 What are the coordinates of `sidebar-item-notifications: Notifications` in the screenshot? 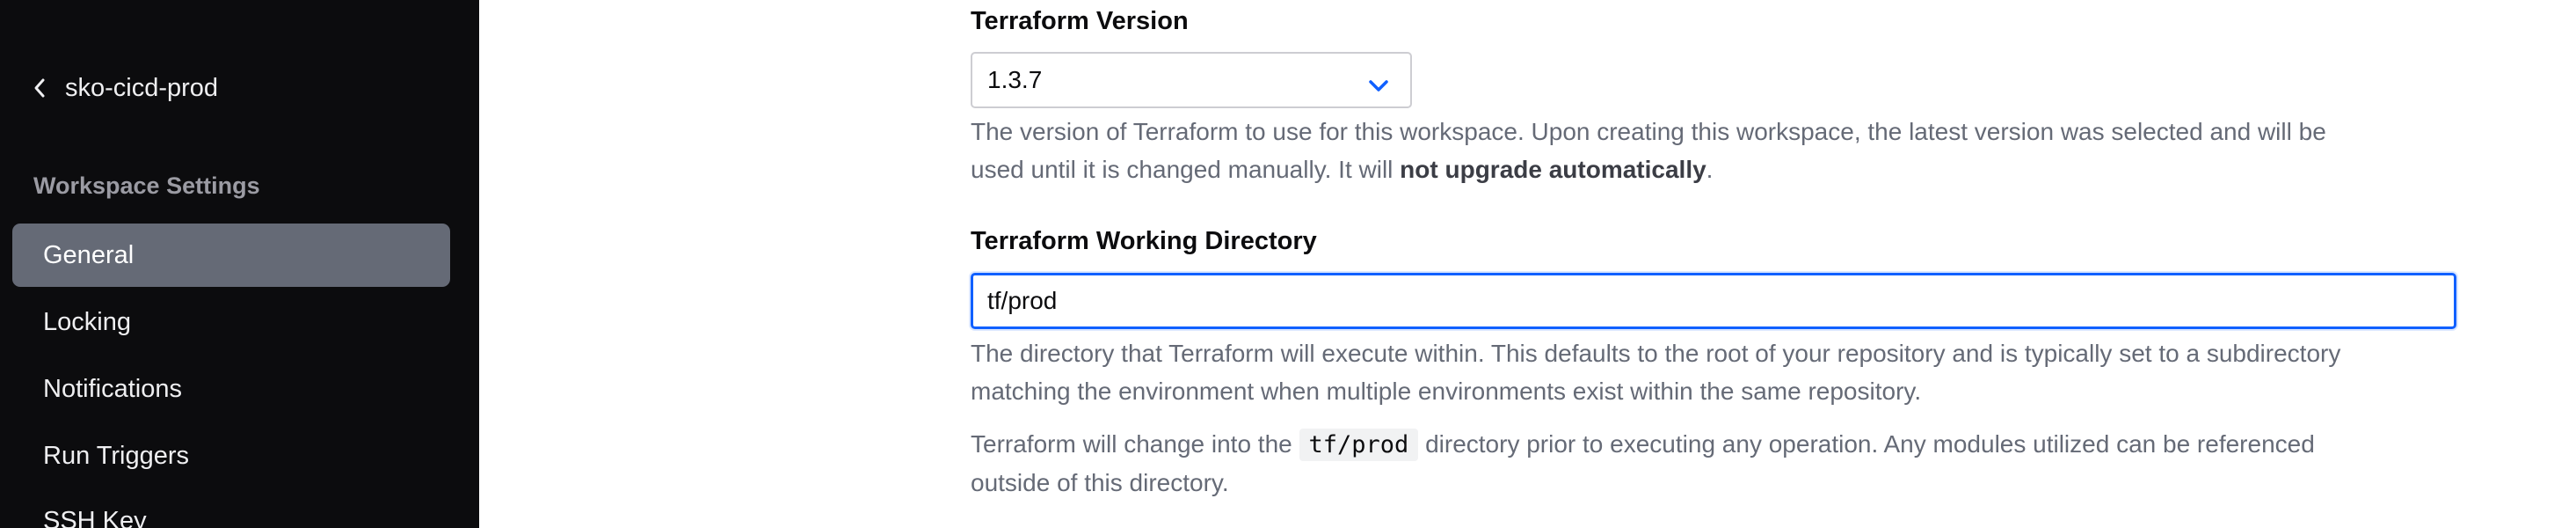 It's located at (231, 389).